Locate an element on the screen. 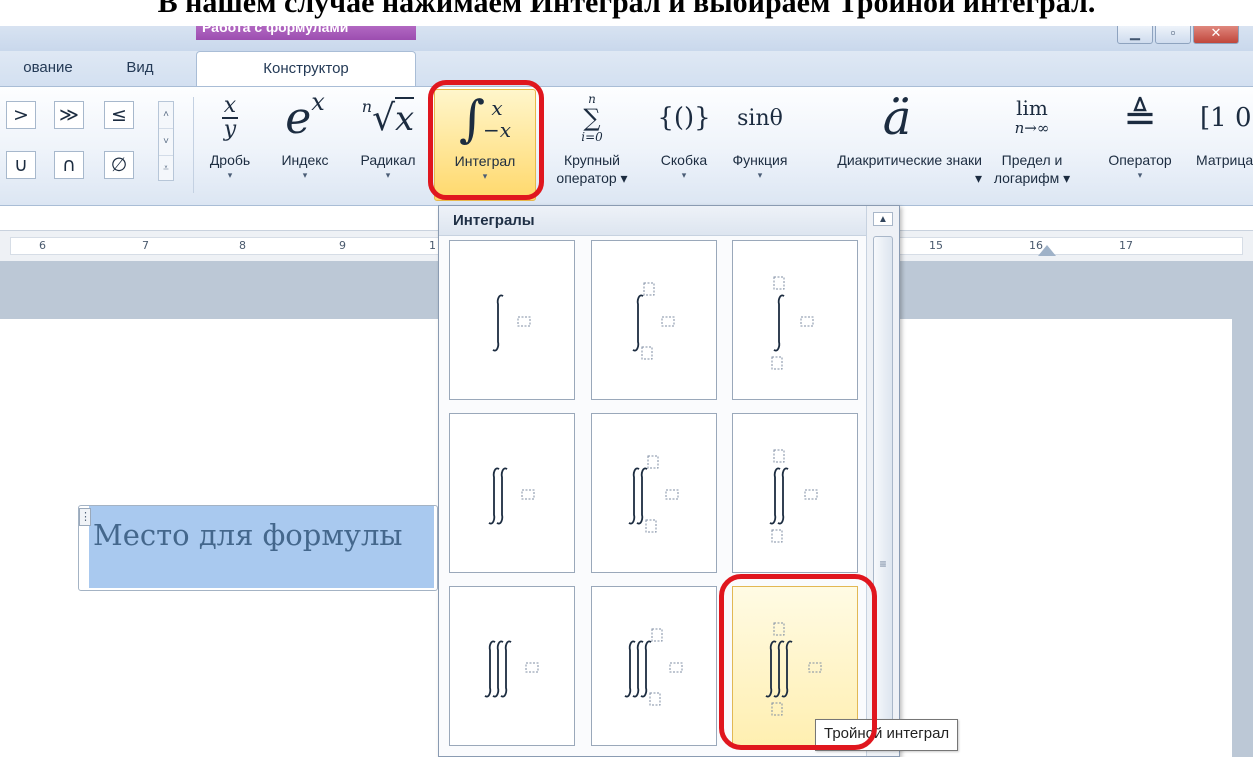 The image size is (1253, 757). fraction-icon: x y is located at coordinates (230, 118).